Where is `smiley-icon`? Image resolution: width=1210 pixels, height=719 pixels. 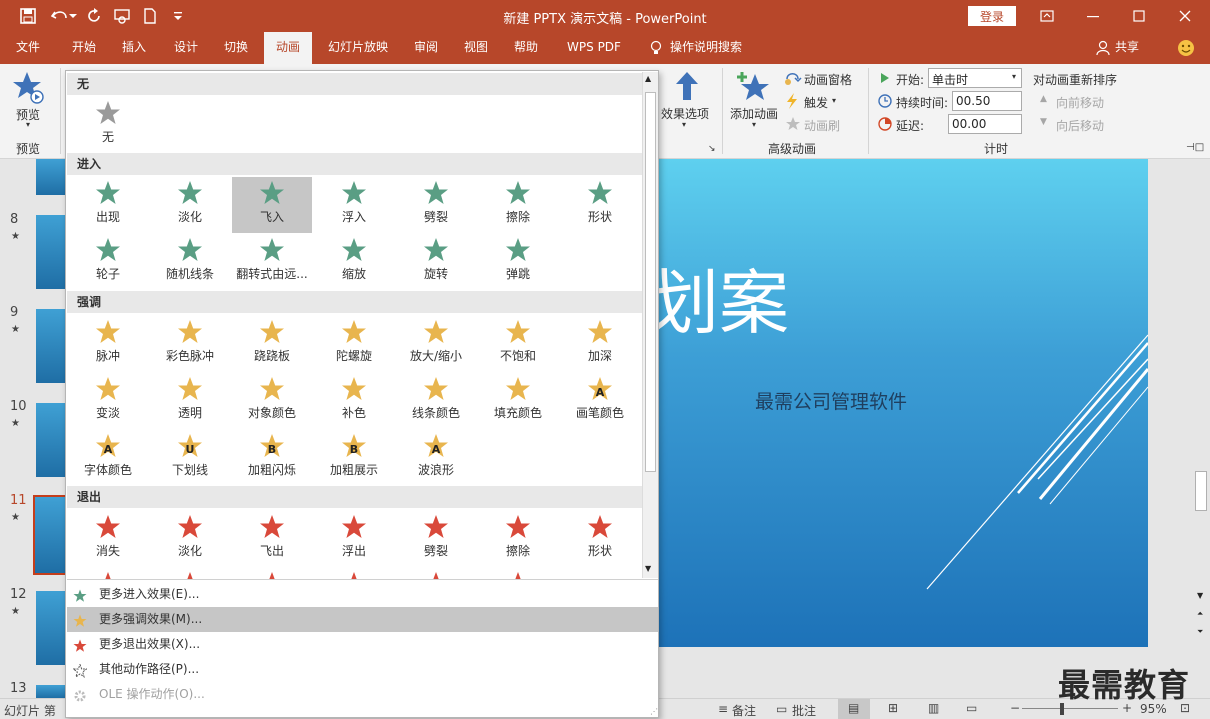
smiley-icon is located at coordinates (1186, 48).